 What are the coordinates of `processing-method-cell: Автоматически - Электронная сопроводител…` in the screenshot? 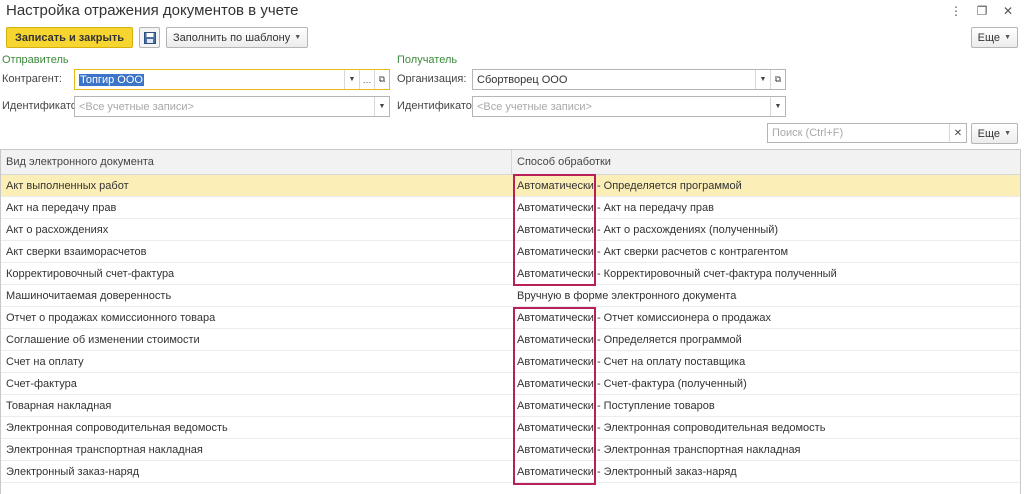 It's located at (671, 427).